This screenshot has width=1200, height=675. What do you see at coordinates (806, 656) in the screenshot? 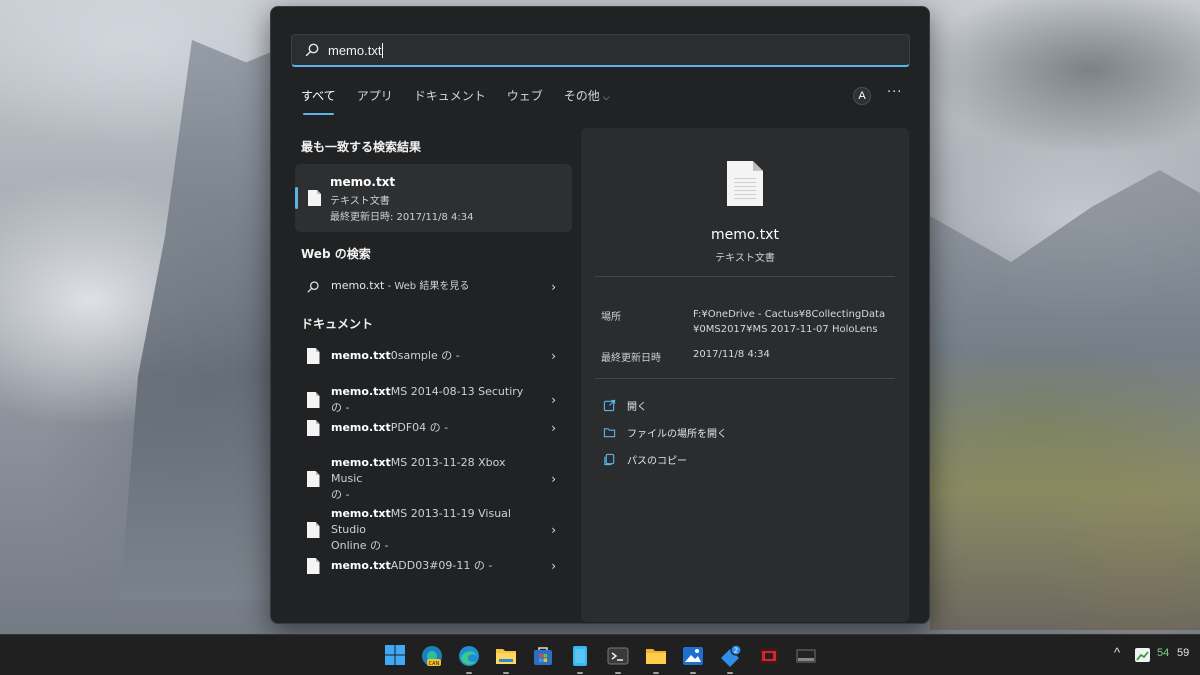
I see `app-dark-icon` at bounding box center [806, 656].